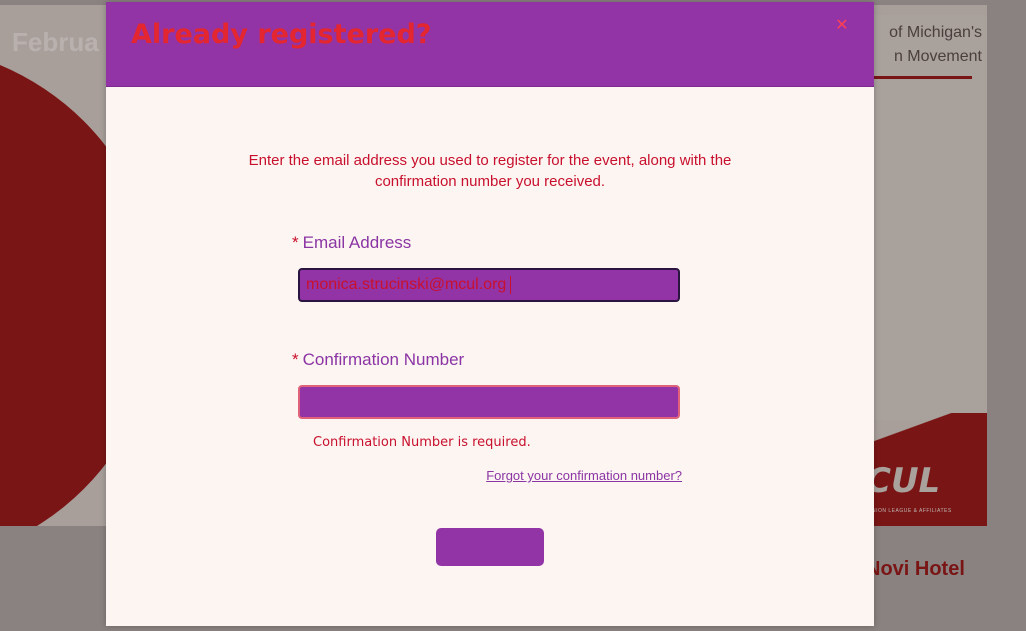  Describe the element at coordinates (576, 475) in the screenshot. I see `forgot-confirmation-link: Forgot your confirmation number?` at that location.